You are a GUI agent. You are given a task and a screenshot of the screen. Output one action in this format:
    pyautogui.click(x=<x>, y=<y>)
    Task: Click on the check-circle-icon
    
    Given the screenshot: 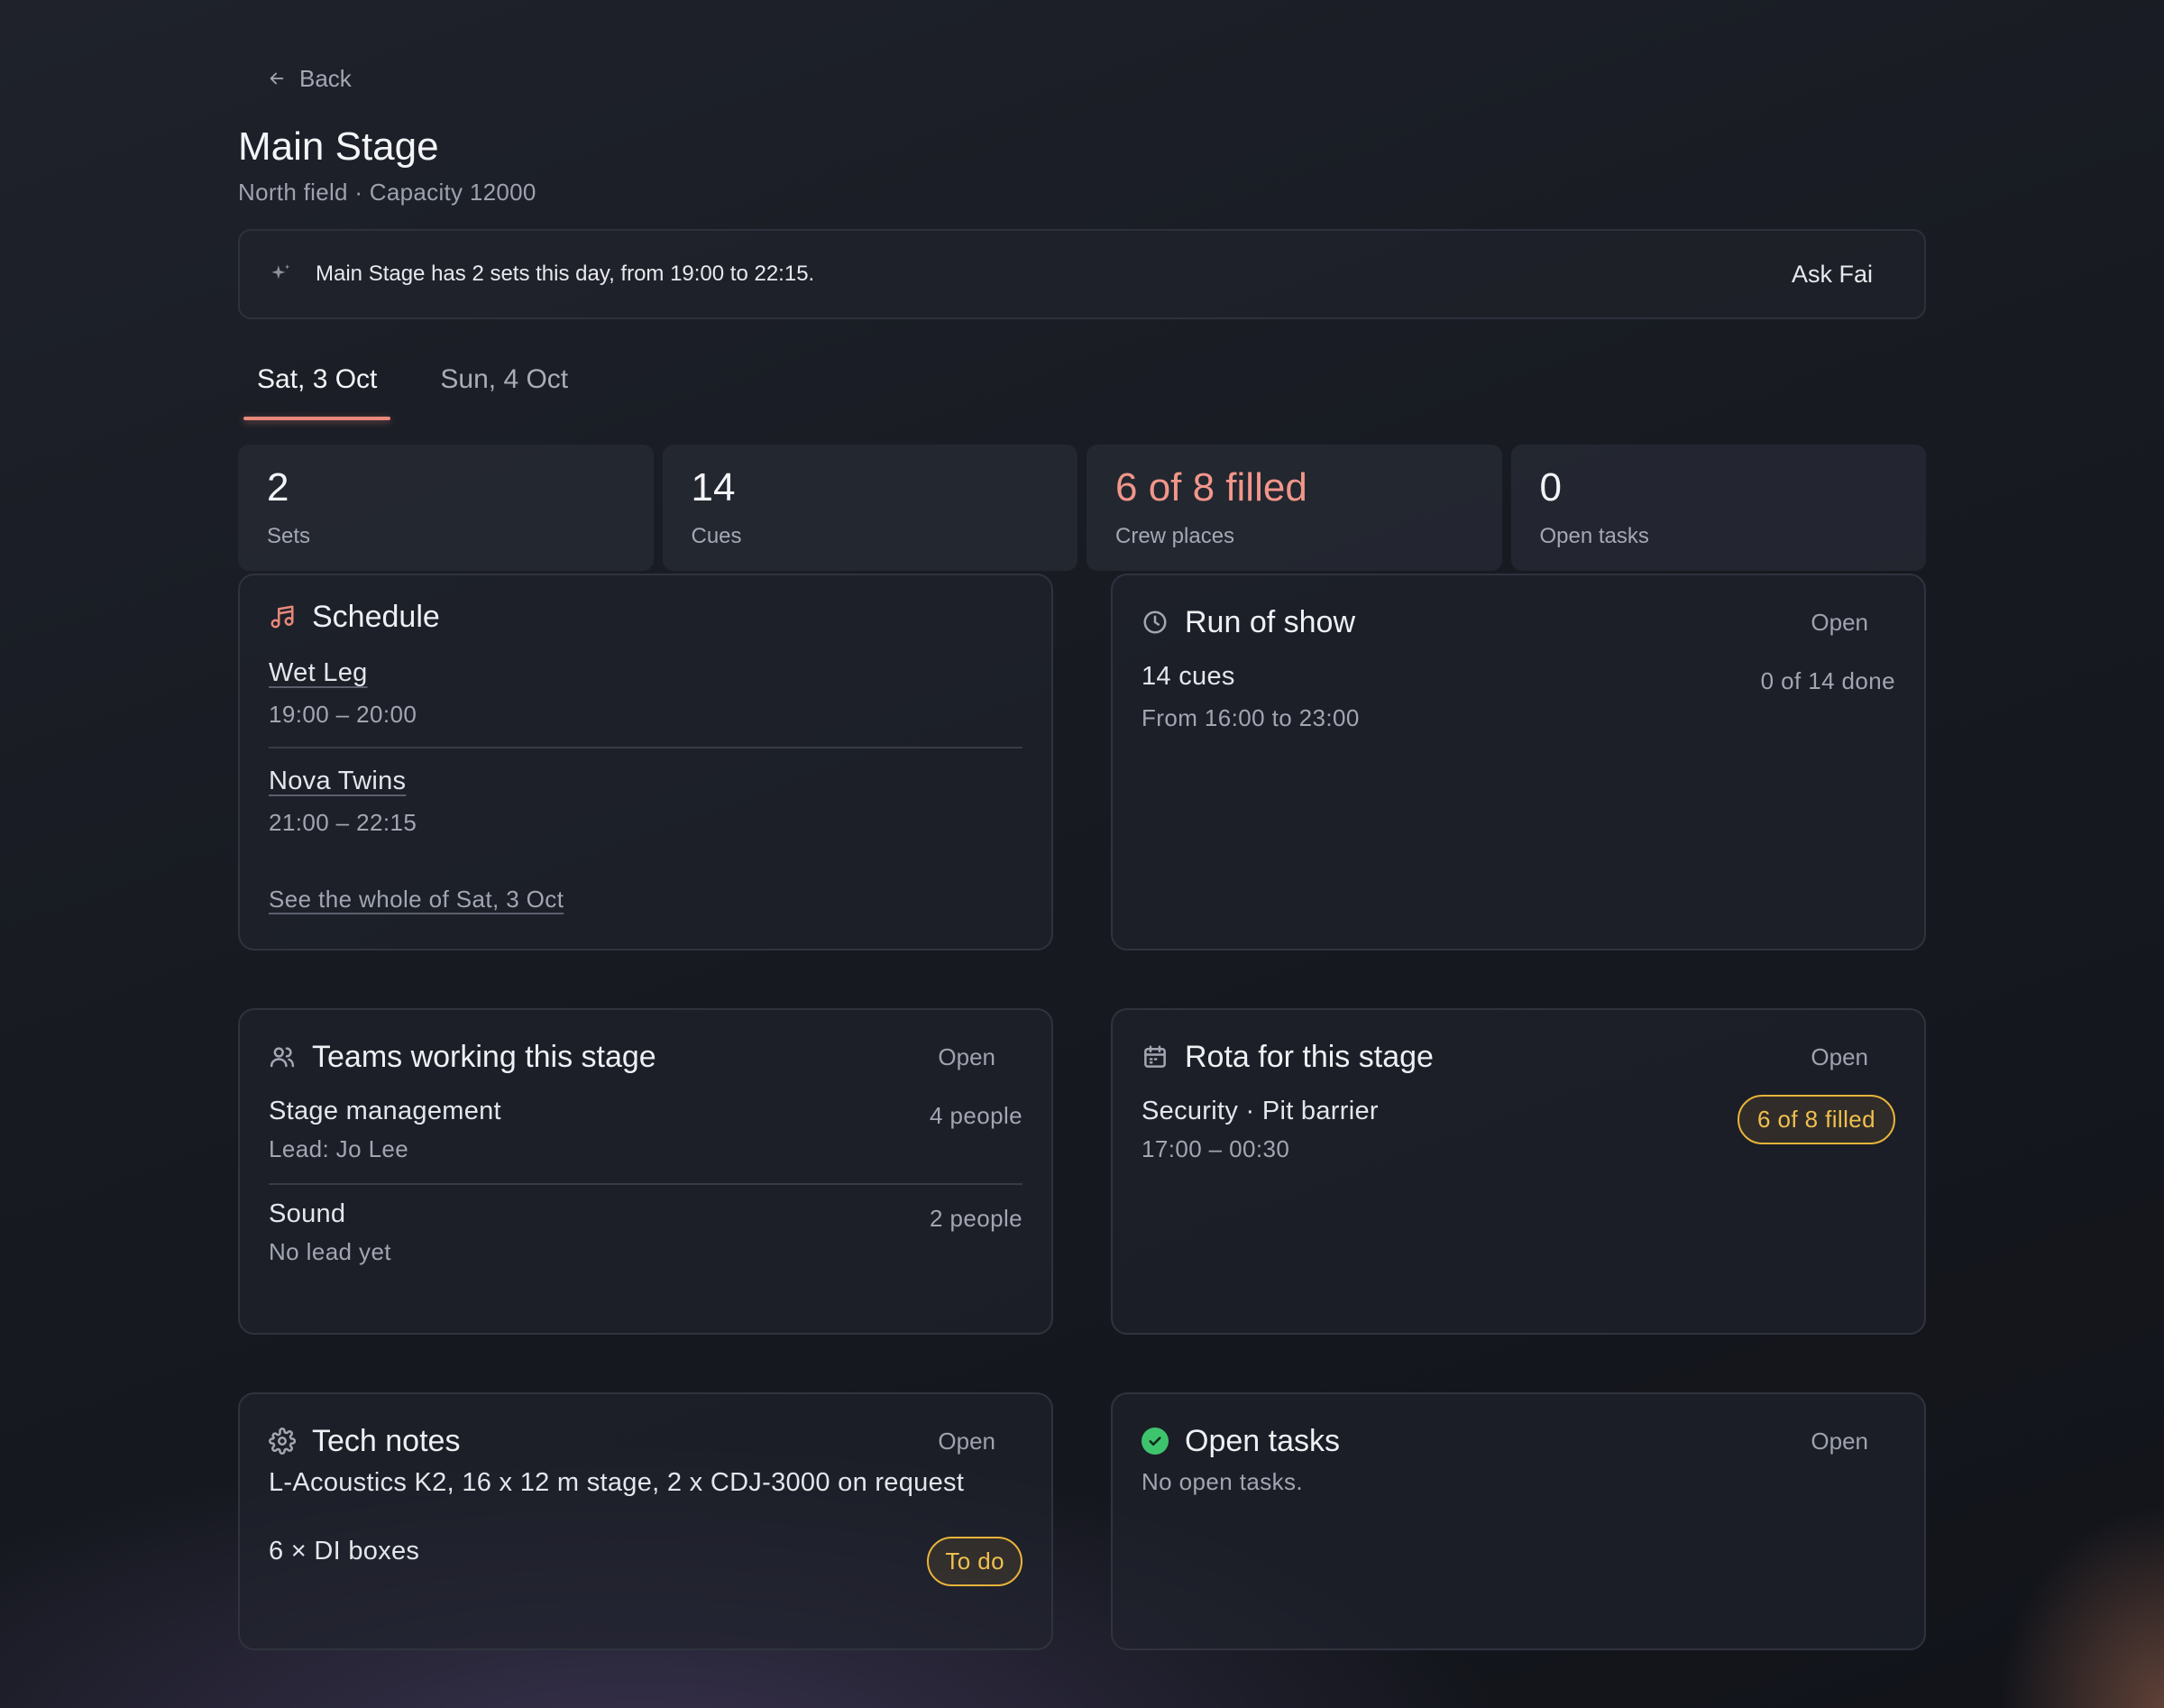 What is the action you would take?
    pyautogui.click(x=1155, y=1441)
    